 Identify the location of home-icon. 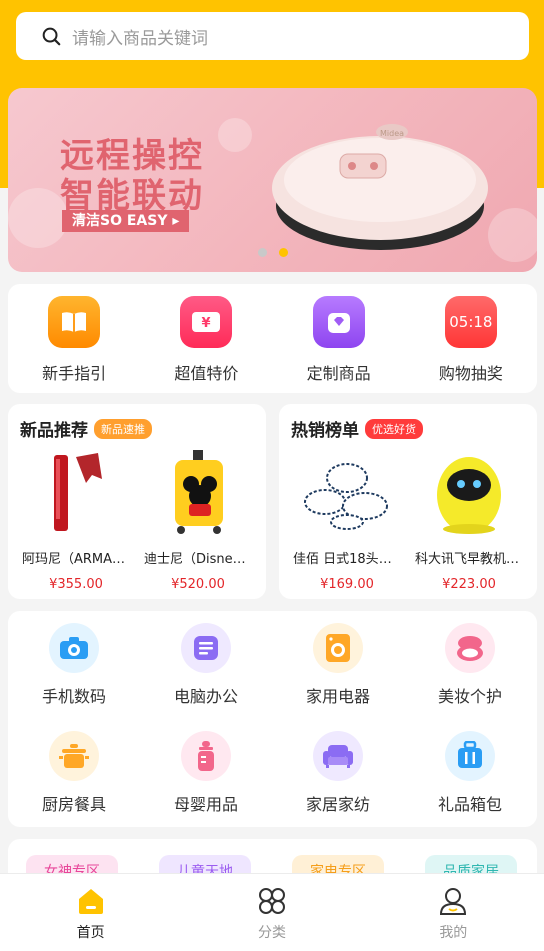
(90, 901).